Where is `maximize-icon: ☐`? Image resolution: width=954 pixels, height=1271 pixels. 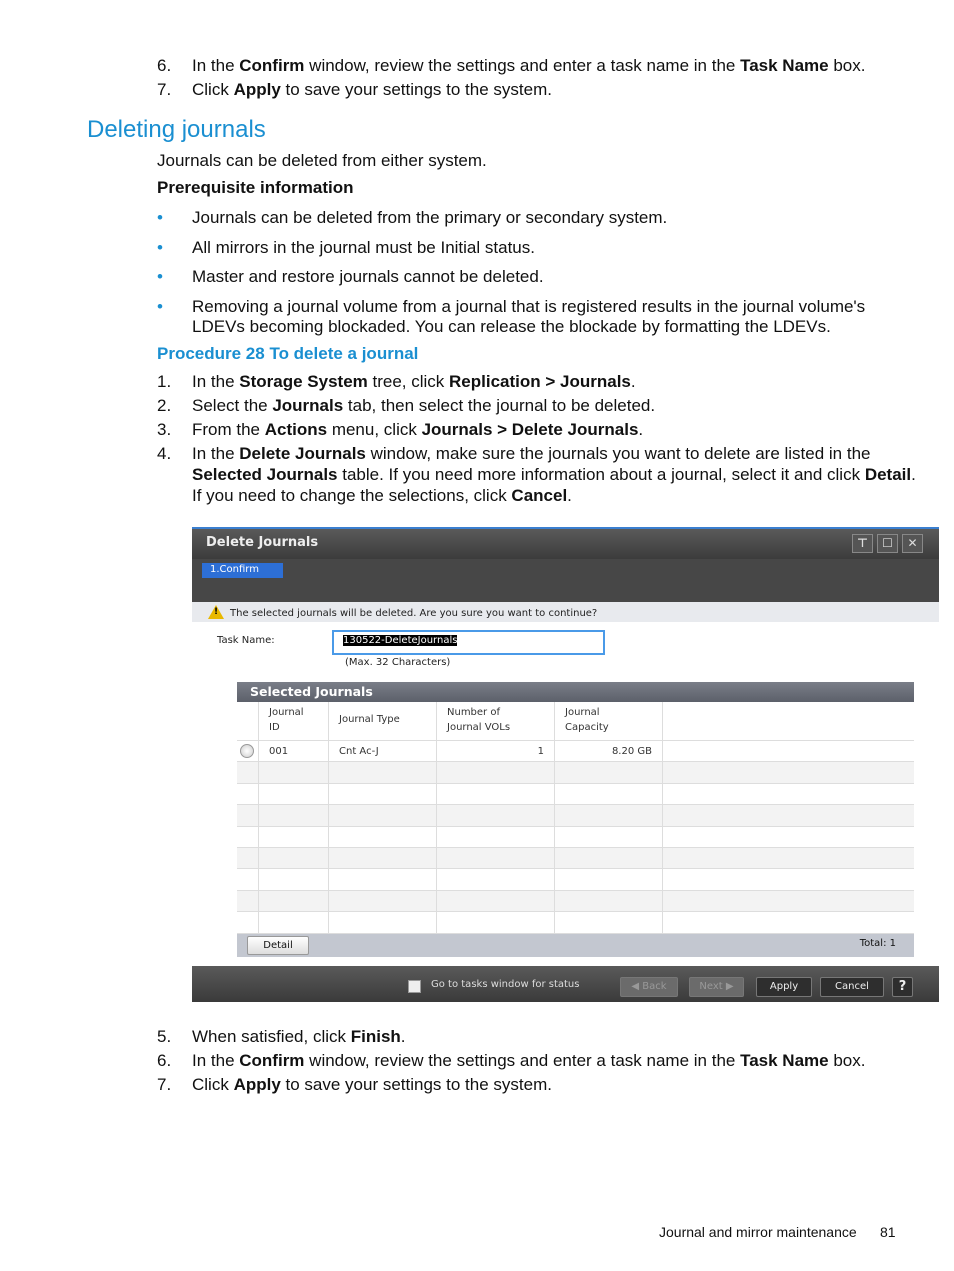 maximize-icon: ☐ is located at coordinates (887, 543).